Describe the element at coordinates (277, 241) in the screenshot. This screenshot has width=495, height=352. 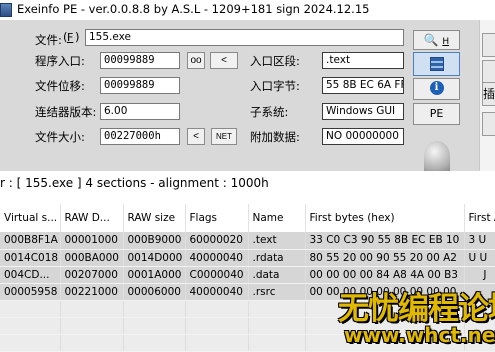
I see `table-cell: .text` at that location.